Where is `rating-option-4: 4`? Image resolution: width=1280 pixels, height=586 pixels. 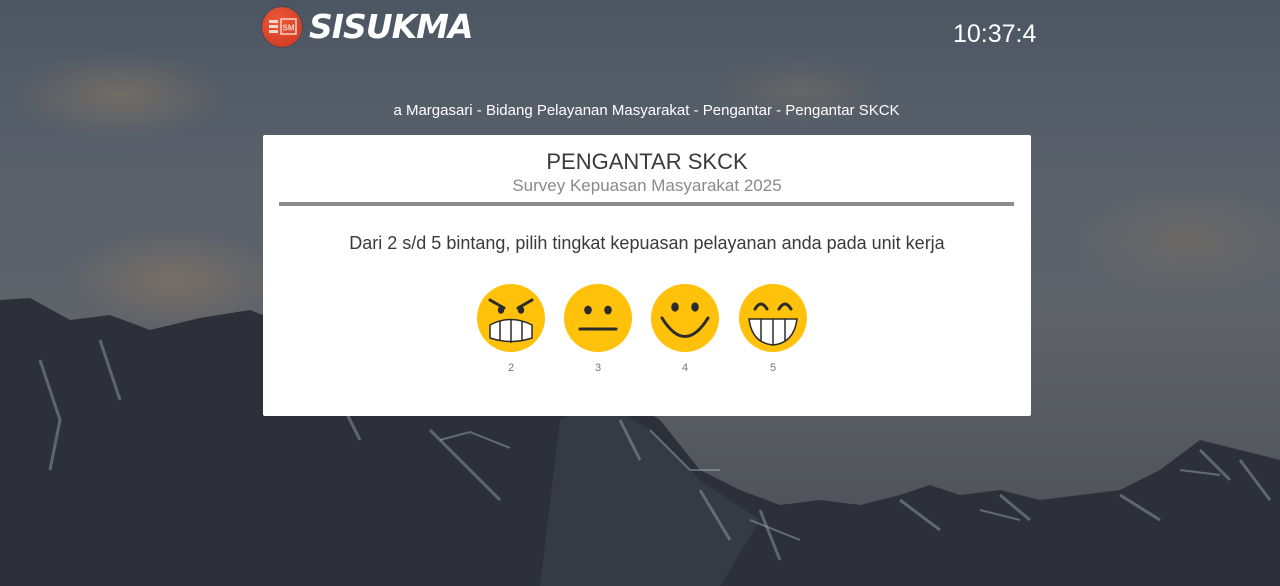 rating-option-4: 4 is located at coordinates (685, 332).